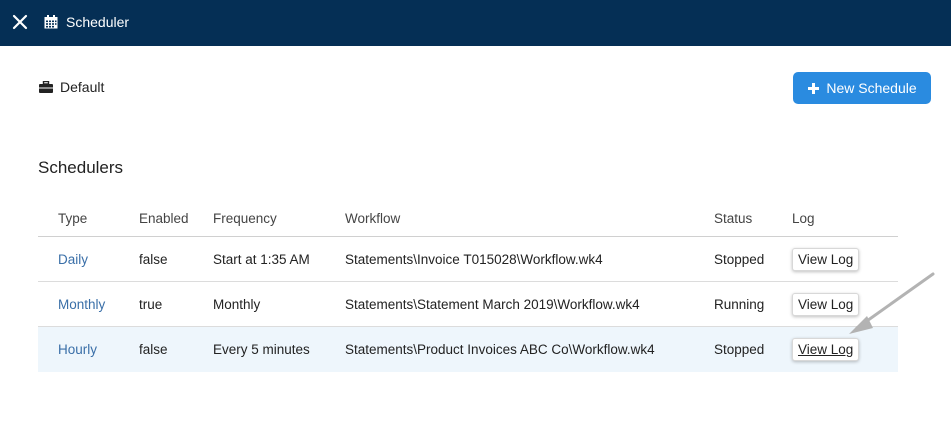  I want to click on context-label: Default, so click(71, 87).